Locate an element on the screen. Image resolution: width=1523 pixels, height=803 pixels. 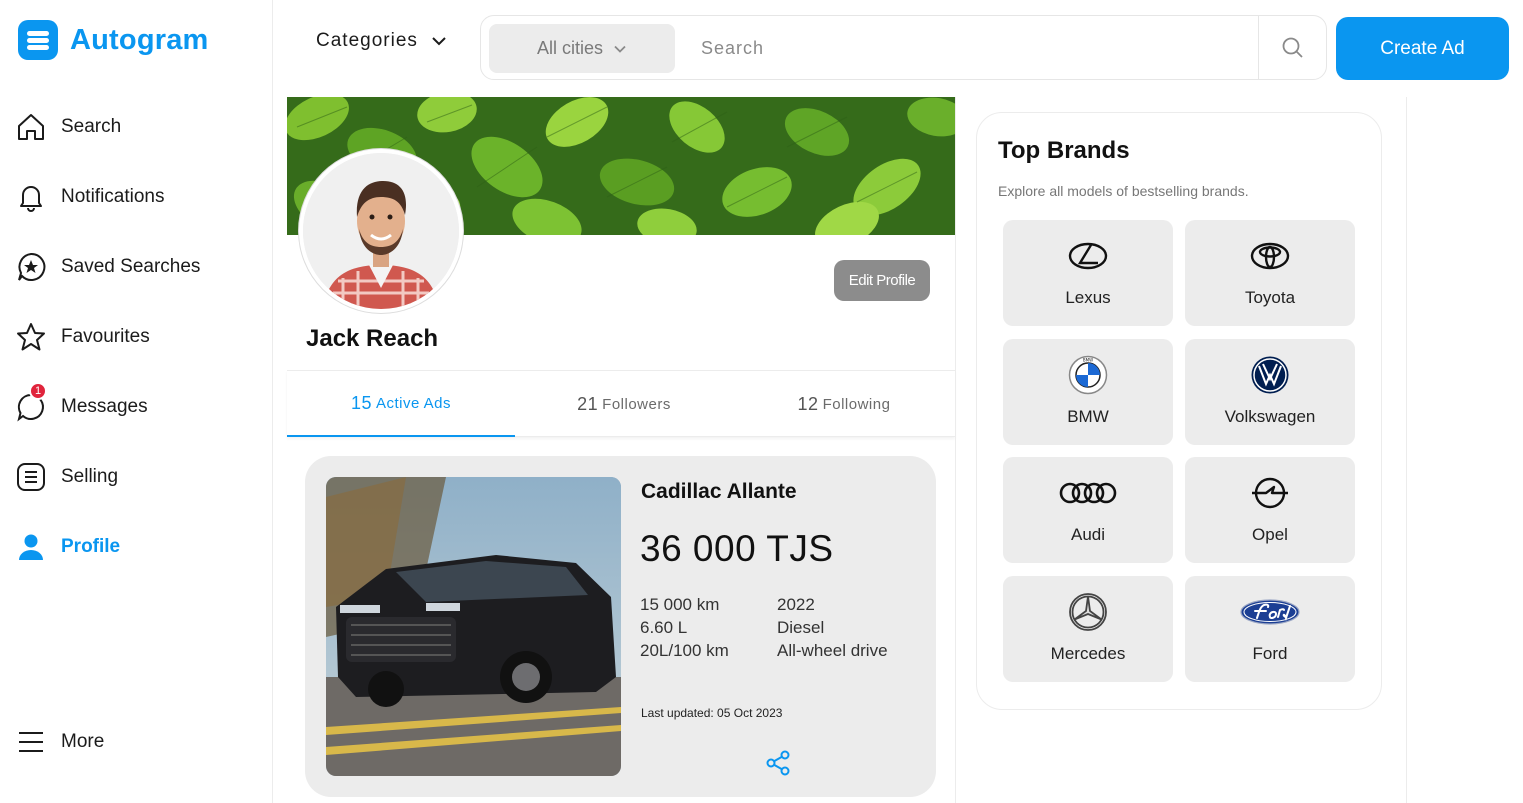
ad-title: Cadillac Allante is located at coordinates (719, 492).